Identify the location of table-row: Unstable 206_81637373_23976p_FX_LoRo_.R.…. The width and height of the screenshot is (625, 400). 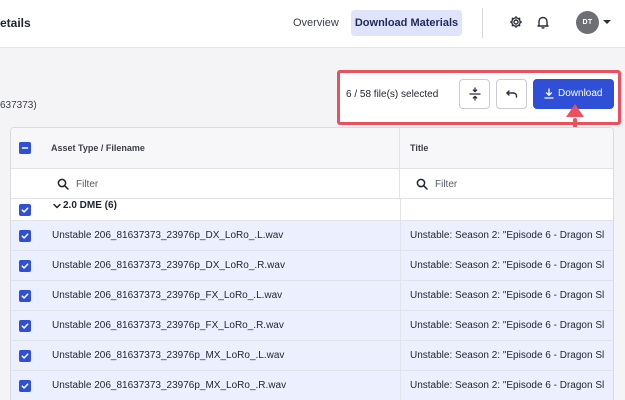
(312, 326).